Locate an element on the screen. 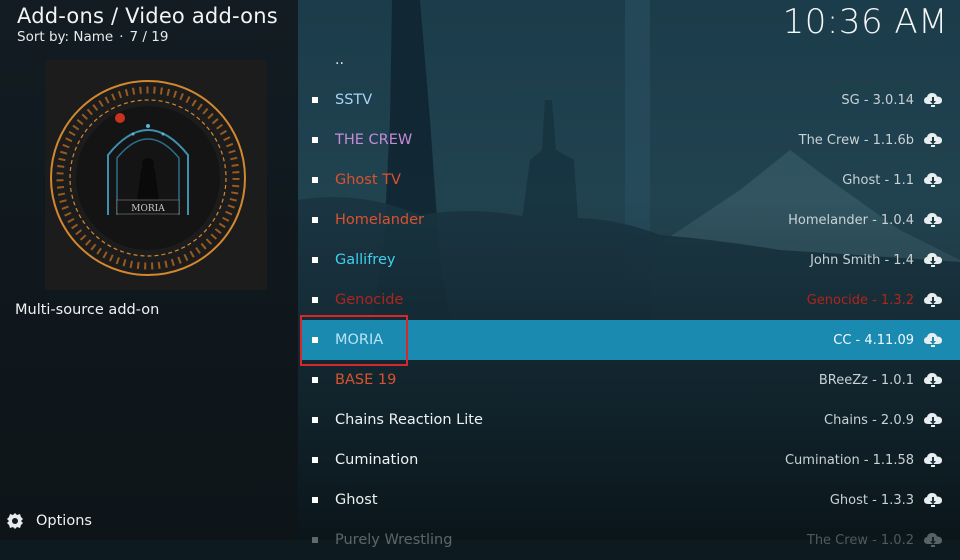 This screenshot has height=560, width=960. addon-list-item: Cumination Cumination - 1.1.58 is located at coordinates (630, 460).